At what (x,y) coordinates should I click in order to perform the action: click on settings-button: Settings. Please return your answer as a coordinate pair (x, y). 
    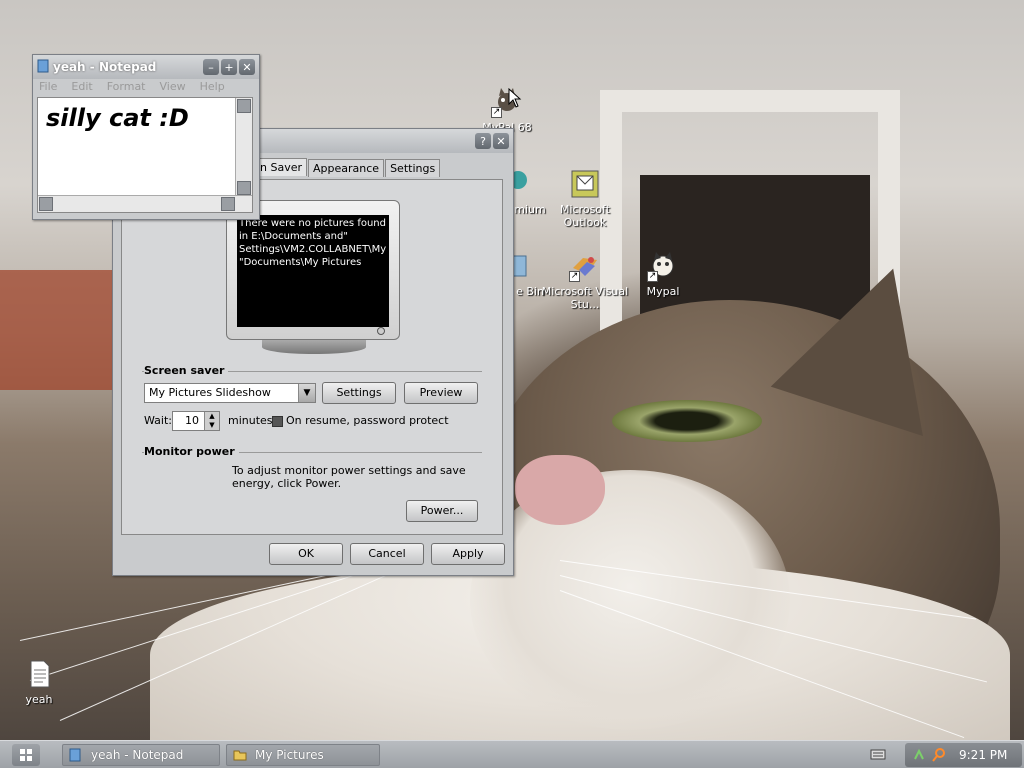
    Looking at the image, I should click on (359, 393).